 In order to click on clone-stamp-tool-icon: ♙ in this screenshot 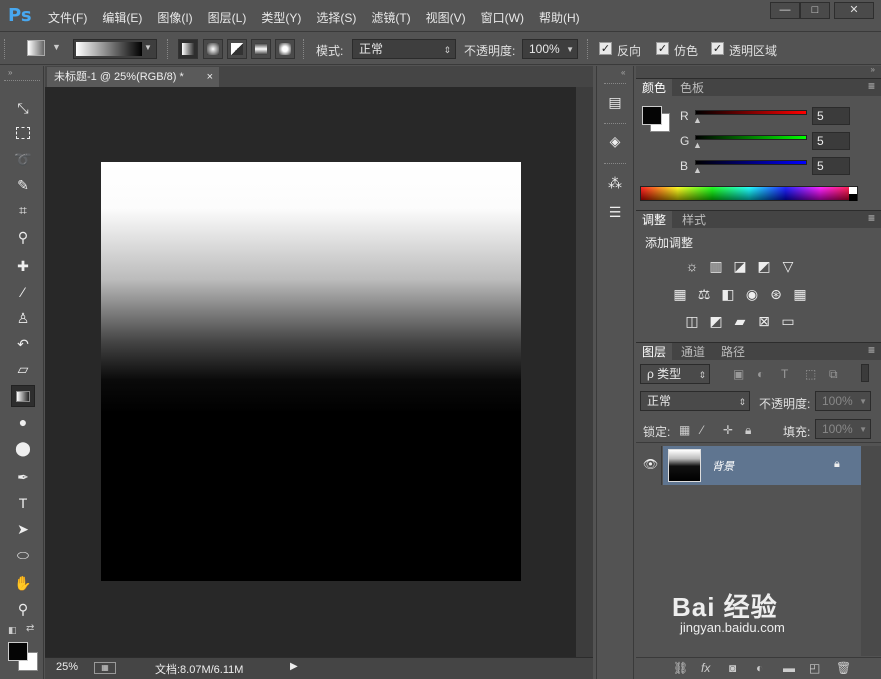, I will do `click(23, 318)`.